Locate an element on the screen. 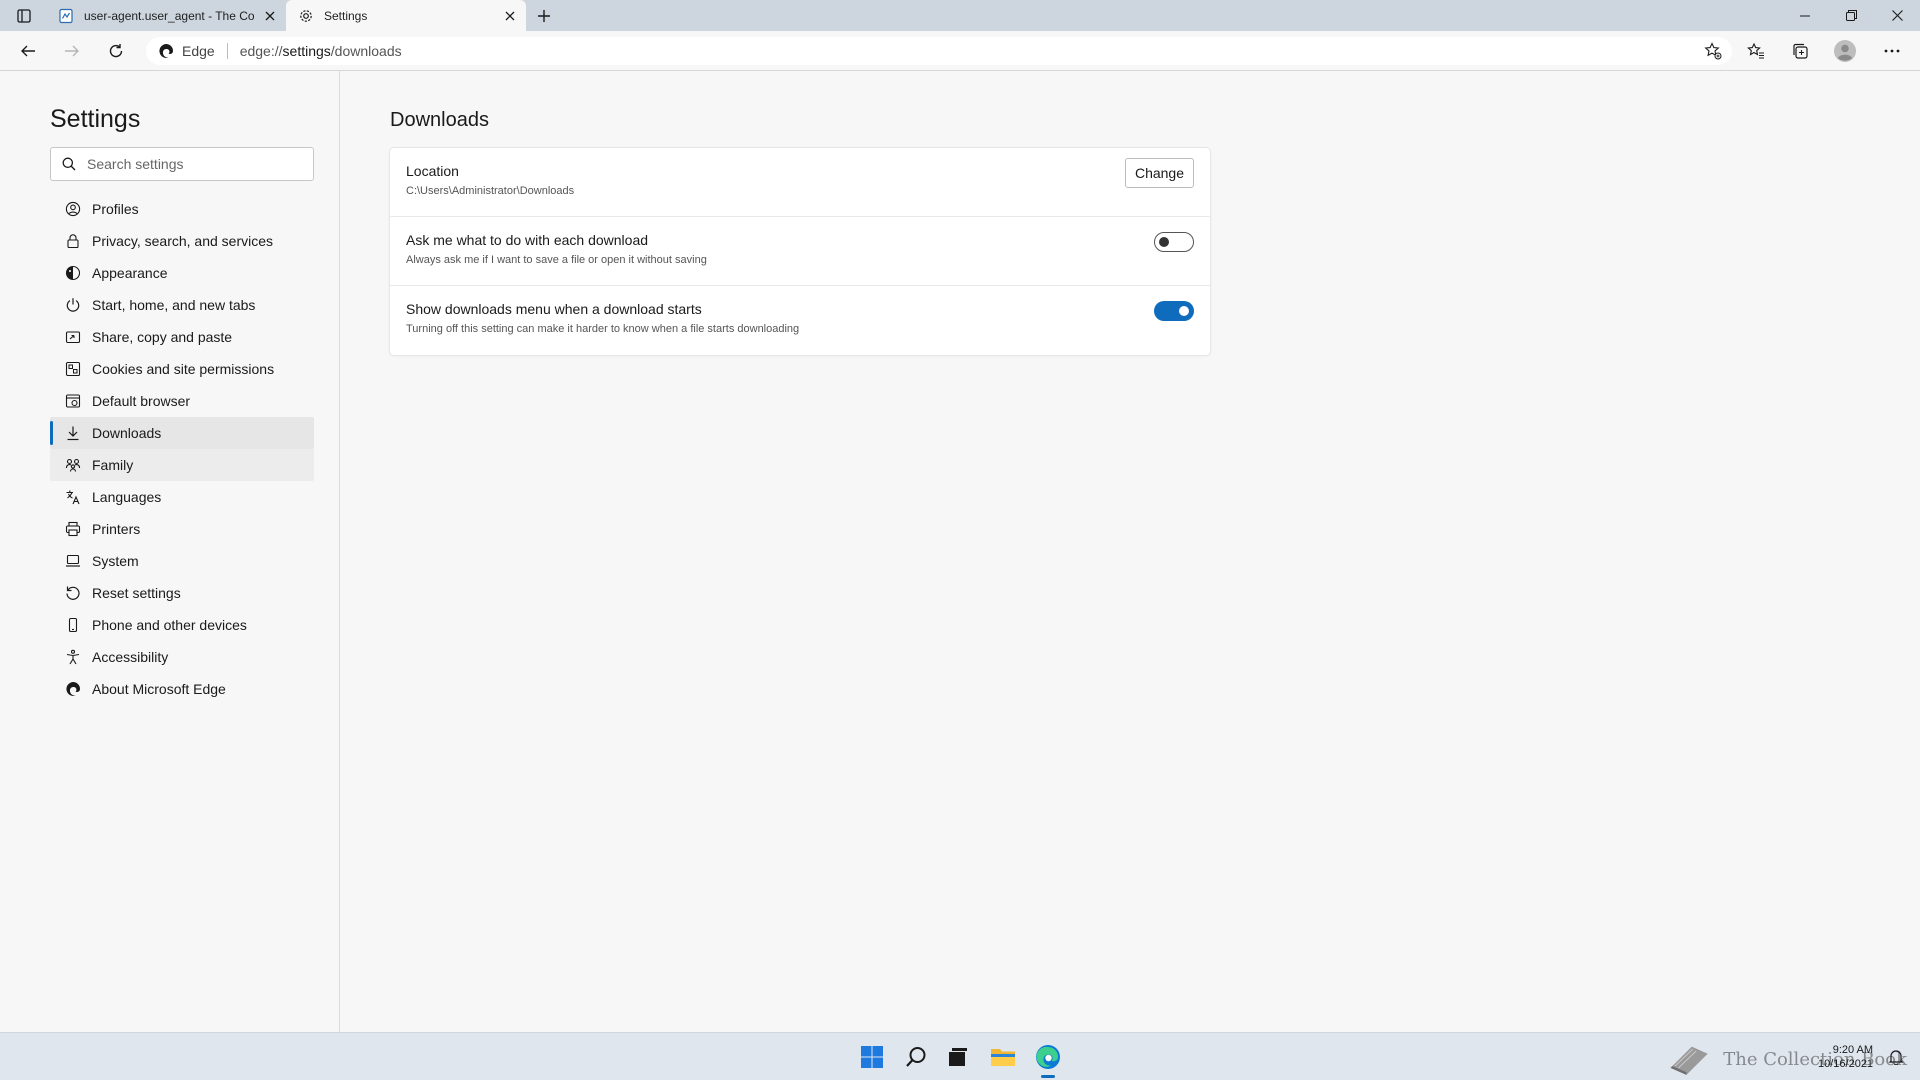 The height and width of the screenshot is (1080, 1920). sidebar-item-system: System is located at coordinates (182, 561).